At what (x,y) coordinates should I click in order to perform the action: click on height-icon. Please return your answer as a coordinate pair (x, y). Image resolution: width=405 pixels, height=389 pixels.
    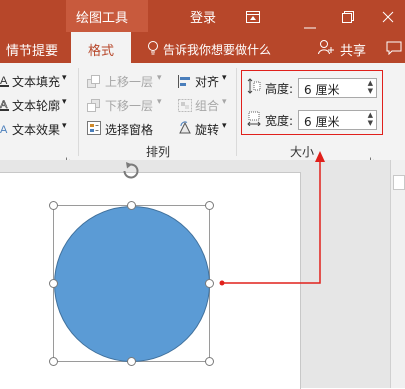
    Looking at the image, I should click on (254, 86).